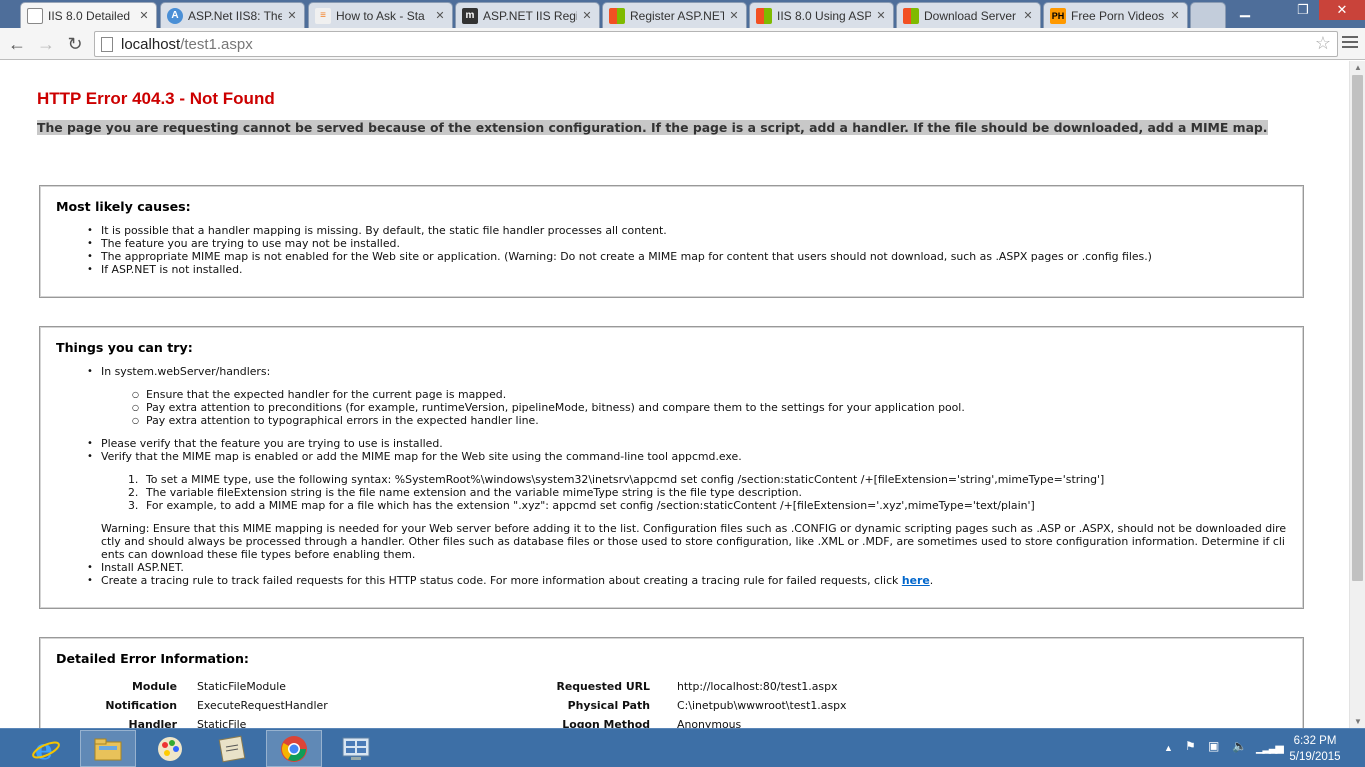 This screenshot has width=1365, height=767. What do you see at coordinates (1245, 10) in the screenshot?
I see `minimize-button: ▁` at bounding box center [1245, 10].